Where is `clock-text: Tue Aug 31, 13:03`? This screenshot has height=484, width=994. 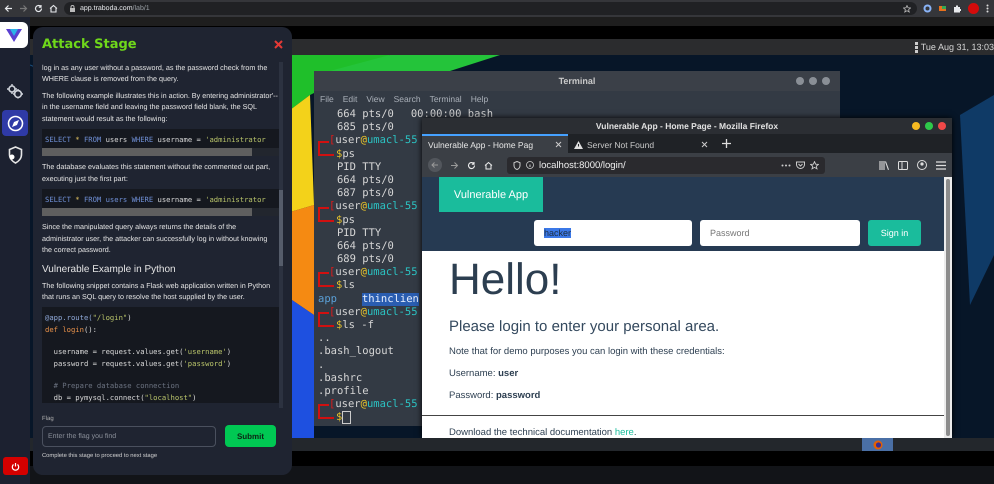 clock-text: Tue Aug 31, 13:03 is located at coordinates (957, 47).